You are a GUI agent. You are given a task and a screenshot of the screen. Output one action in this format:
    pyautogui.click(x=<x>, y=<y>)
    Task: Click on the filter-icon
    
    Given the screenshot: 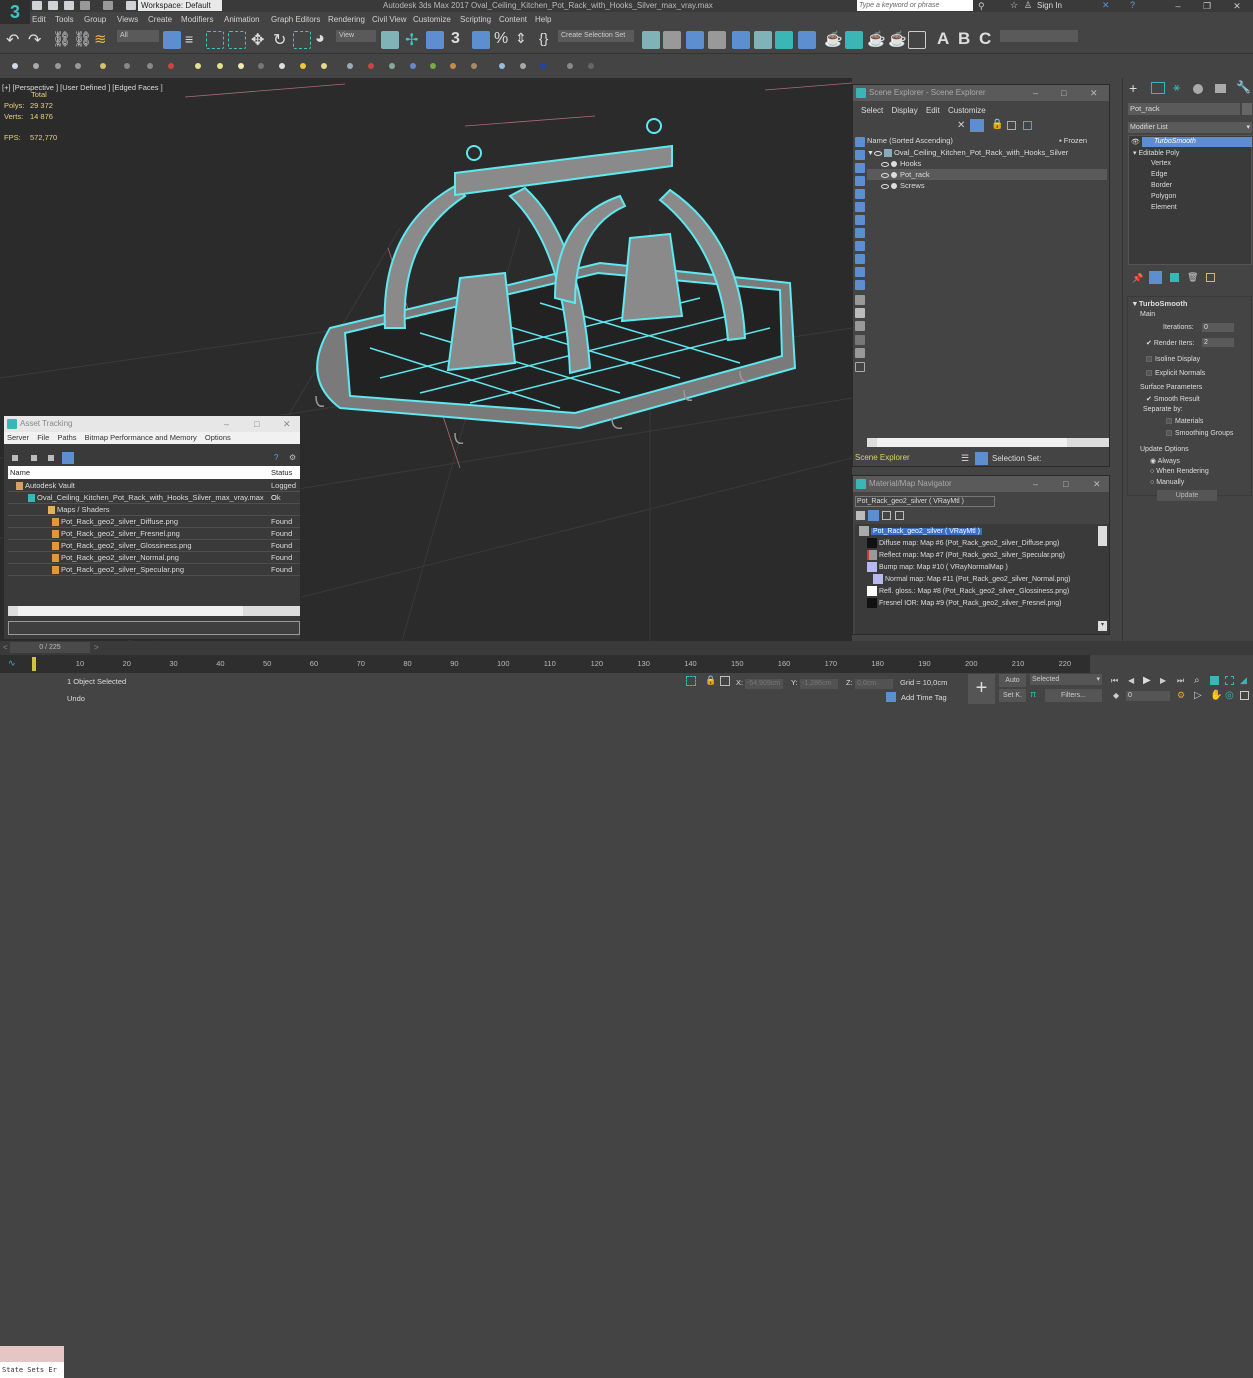 What is the action you would take?
    pyautogui.click(x=977, y=125)
    